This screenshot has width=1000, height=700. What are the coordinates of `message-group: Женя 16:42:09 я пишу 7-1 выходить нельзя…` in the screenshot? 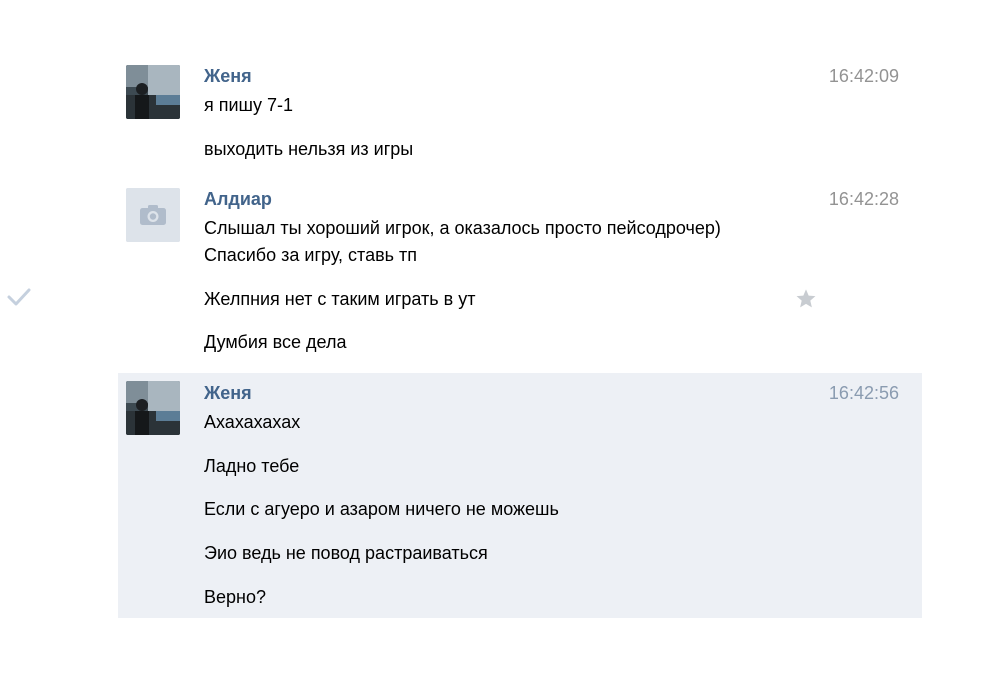 It's located at (520, 115).